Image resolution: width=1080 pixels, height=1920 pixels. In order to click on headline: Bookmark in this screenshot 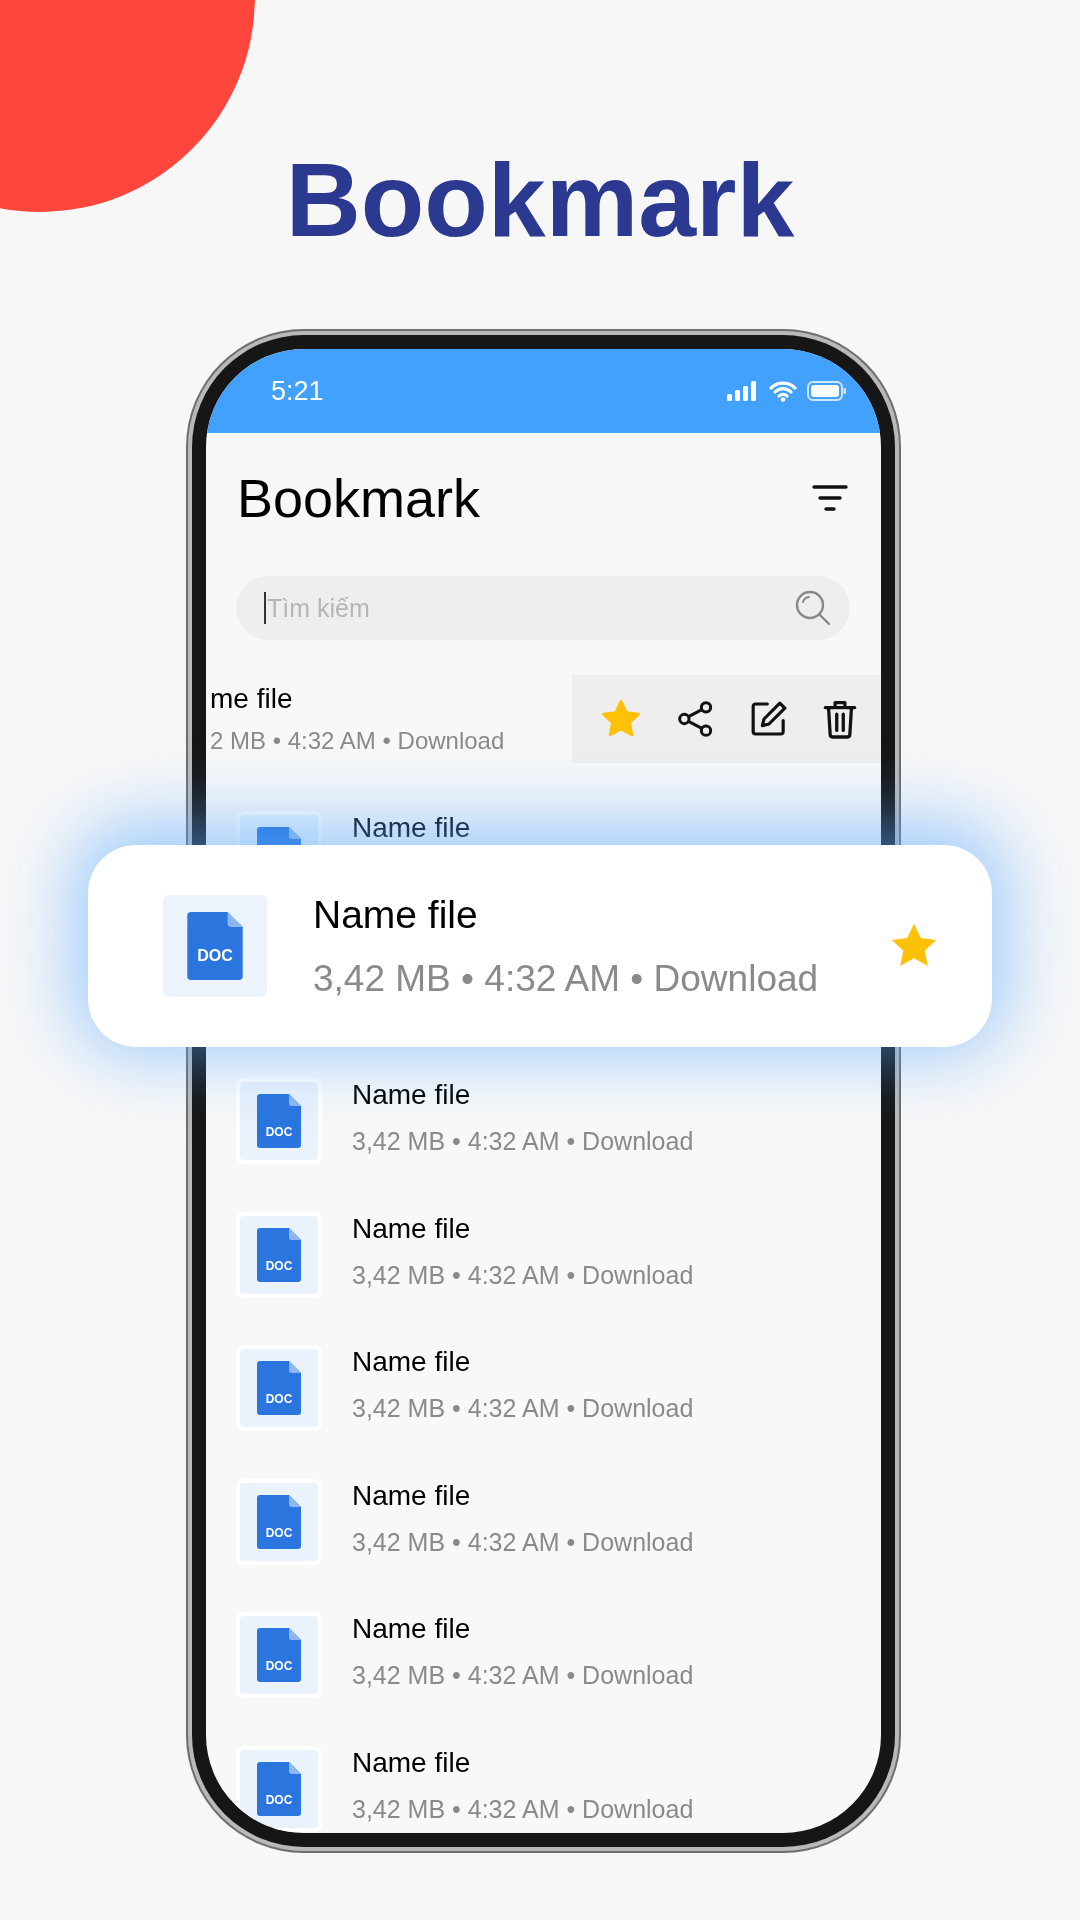, I will do `click(540, 200)`.